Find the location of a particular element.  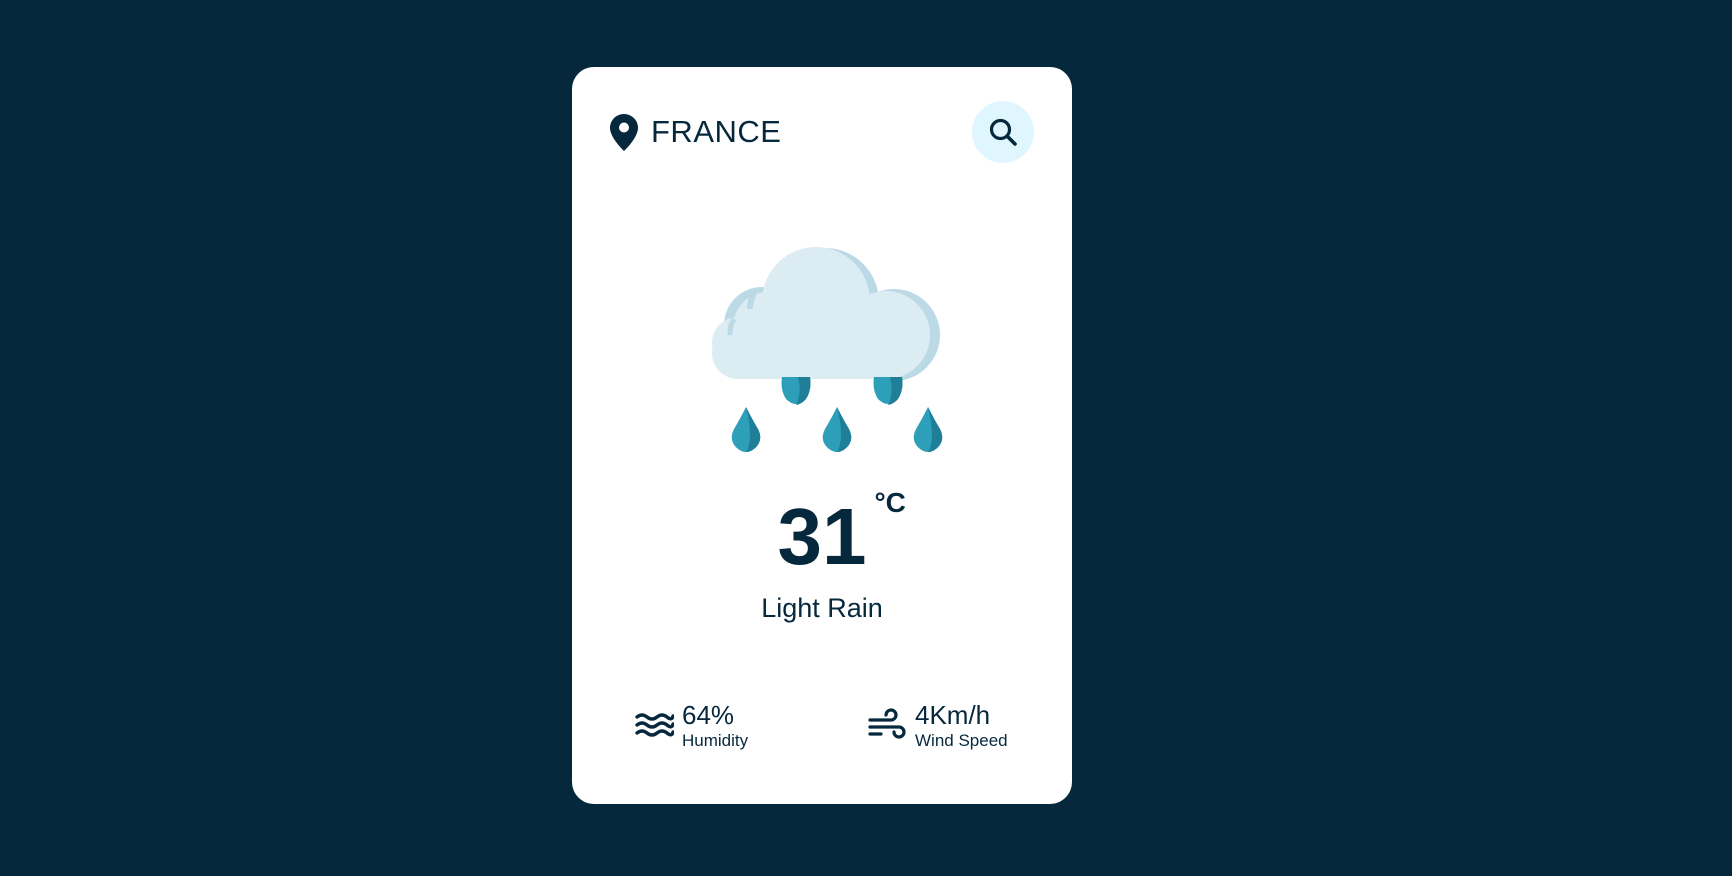

humidity-label: Humidity is located at coordinates (715, 740).